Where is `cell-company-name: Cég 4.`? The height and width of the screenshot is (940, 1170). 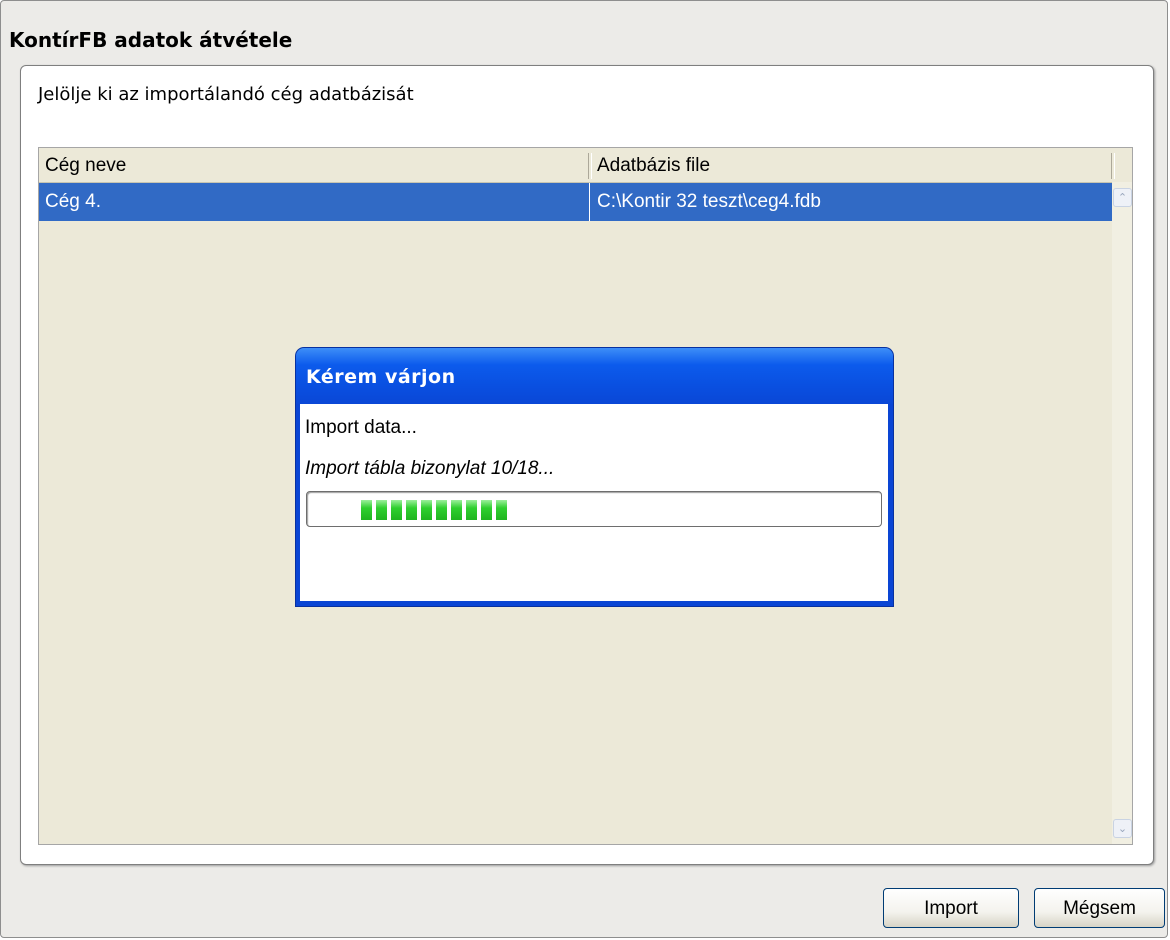 cell-company-name: Cég 4. is located at coordinates (73, 201).